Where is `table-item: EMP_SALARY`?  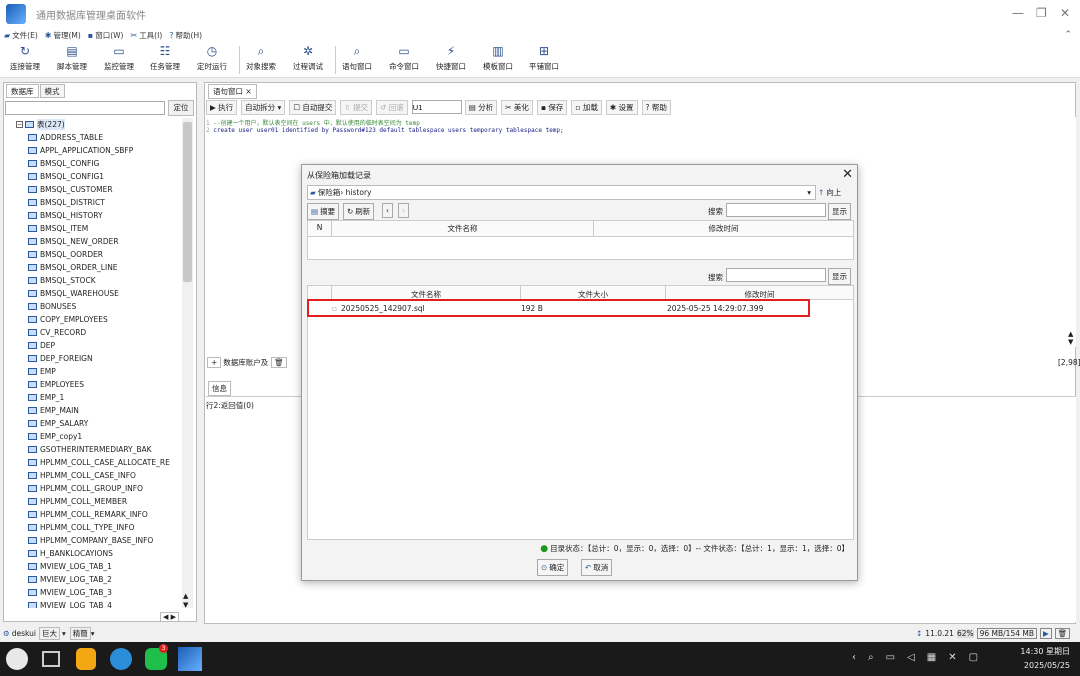 table-item: EMP_SALARY is located at coordinates (94, 423).